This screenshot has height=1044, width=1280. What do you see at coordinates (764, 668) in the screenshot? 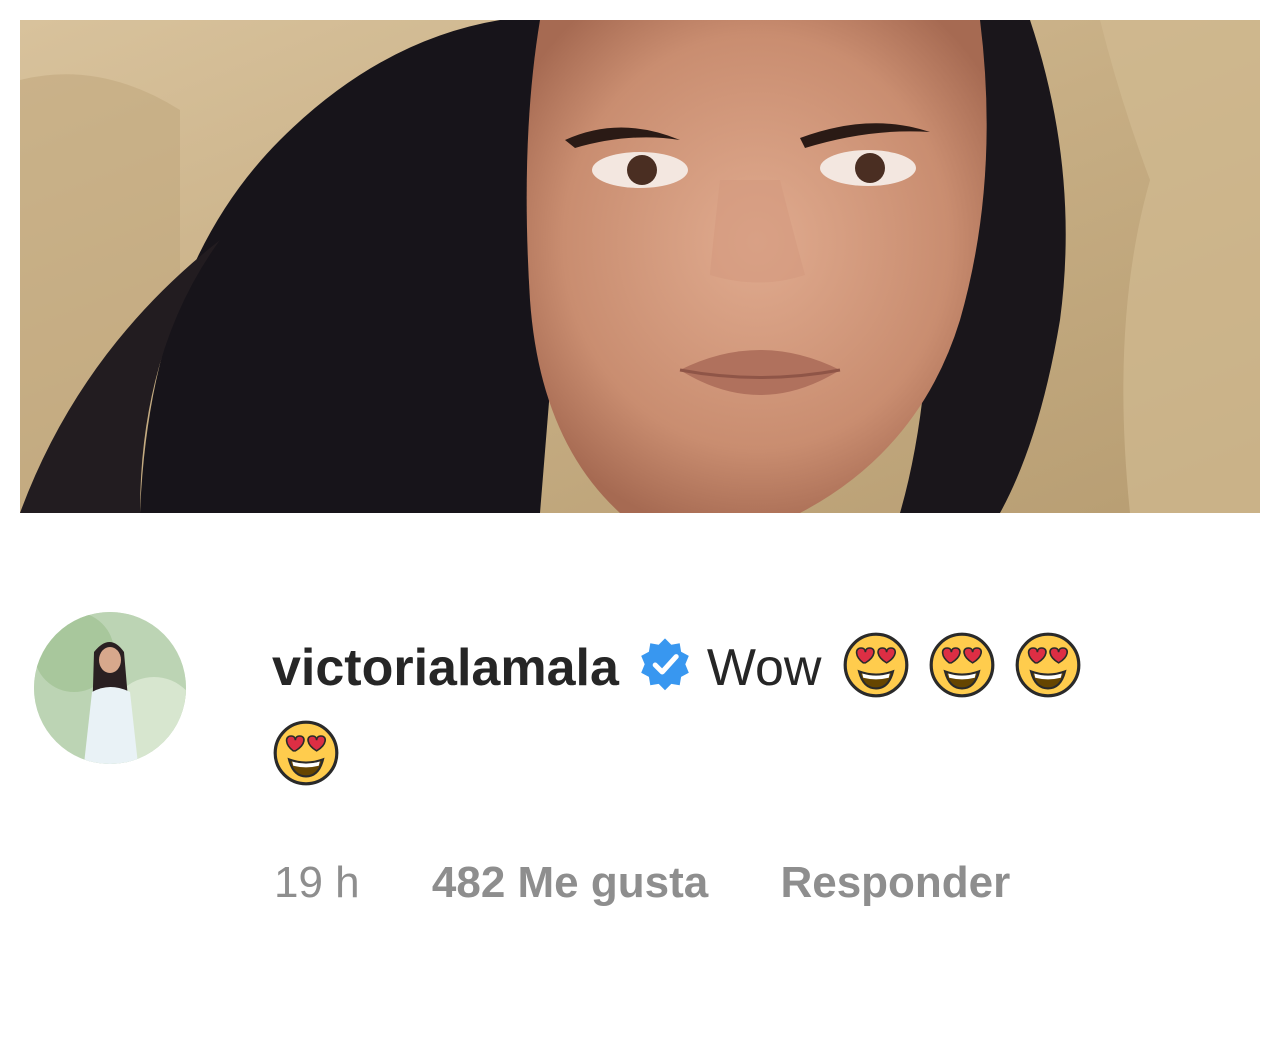
I see `comment-text: Wow` at bounding box center [764, 668].